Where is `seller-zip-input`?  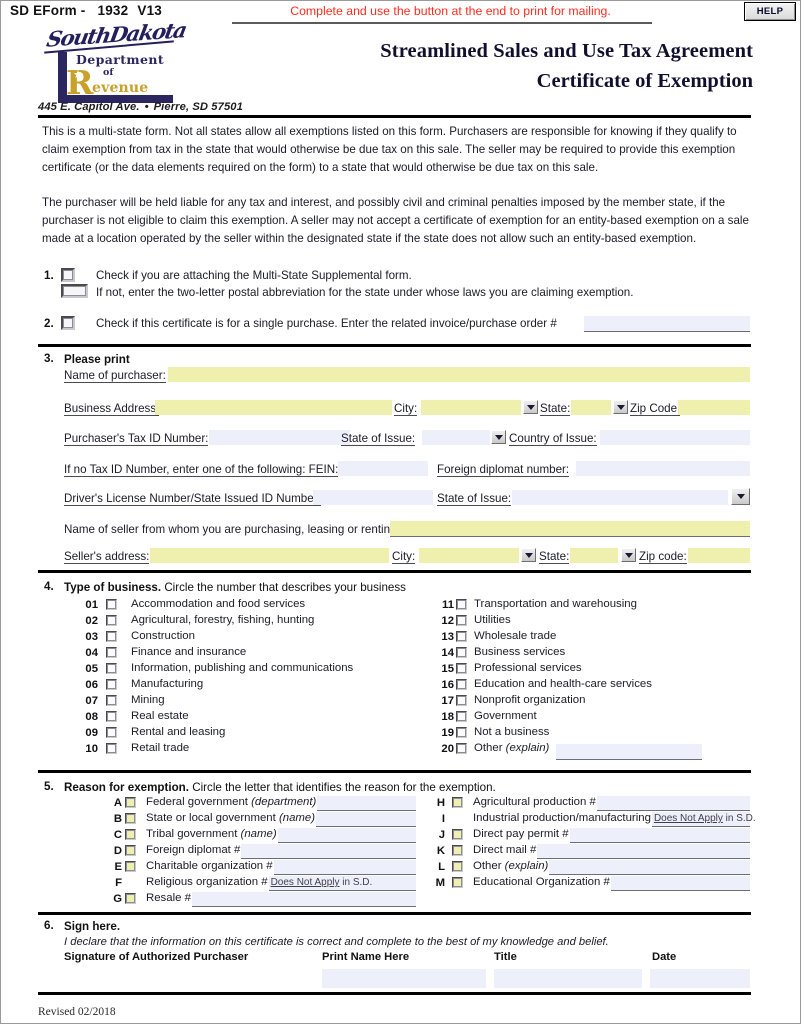 seller-zip-input is located at coordinates (719, 555).